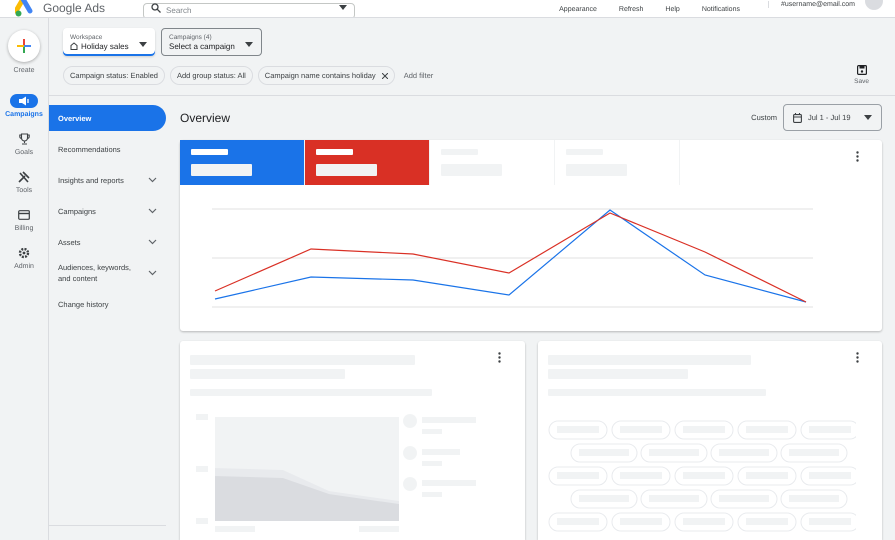 The image size is (895, 540). I want to click on plus-icon, so click(24, 46).